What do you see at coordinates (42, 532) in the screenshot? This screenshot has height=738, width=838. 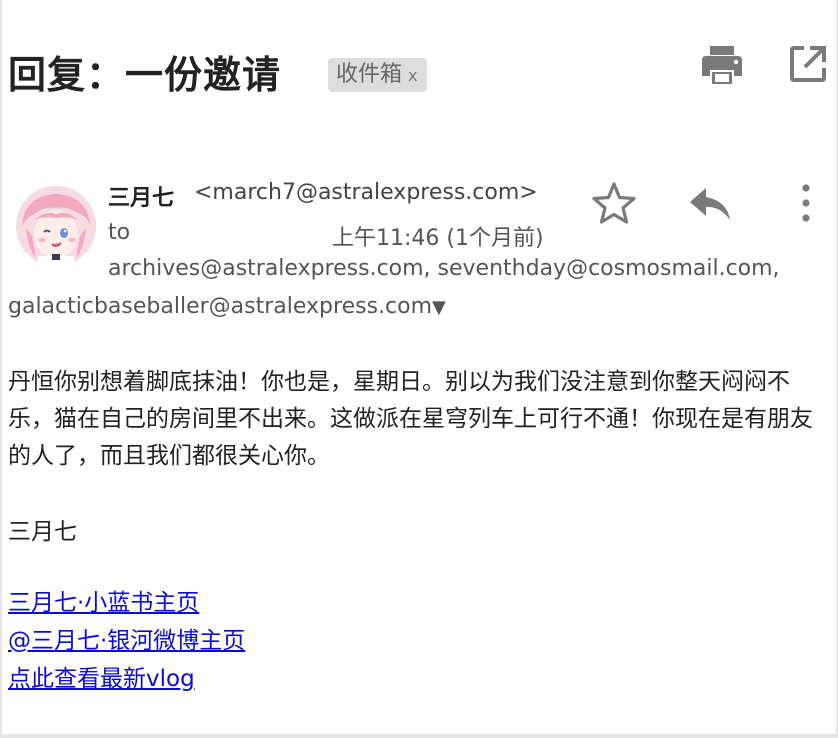 I see `message-signature: 三月七` at bounding box center [42, 532].